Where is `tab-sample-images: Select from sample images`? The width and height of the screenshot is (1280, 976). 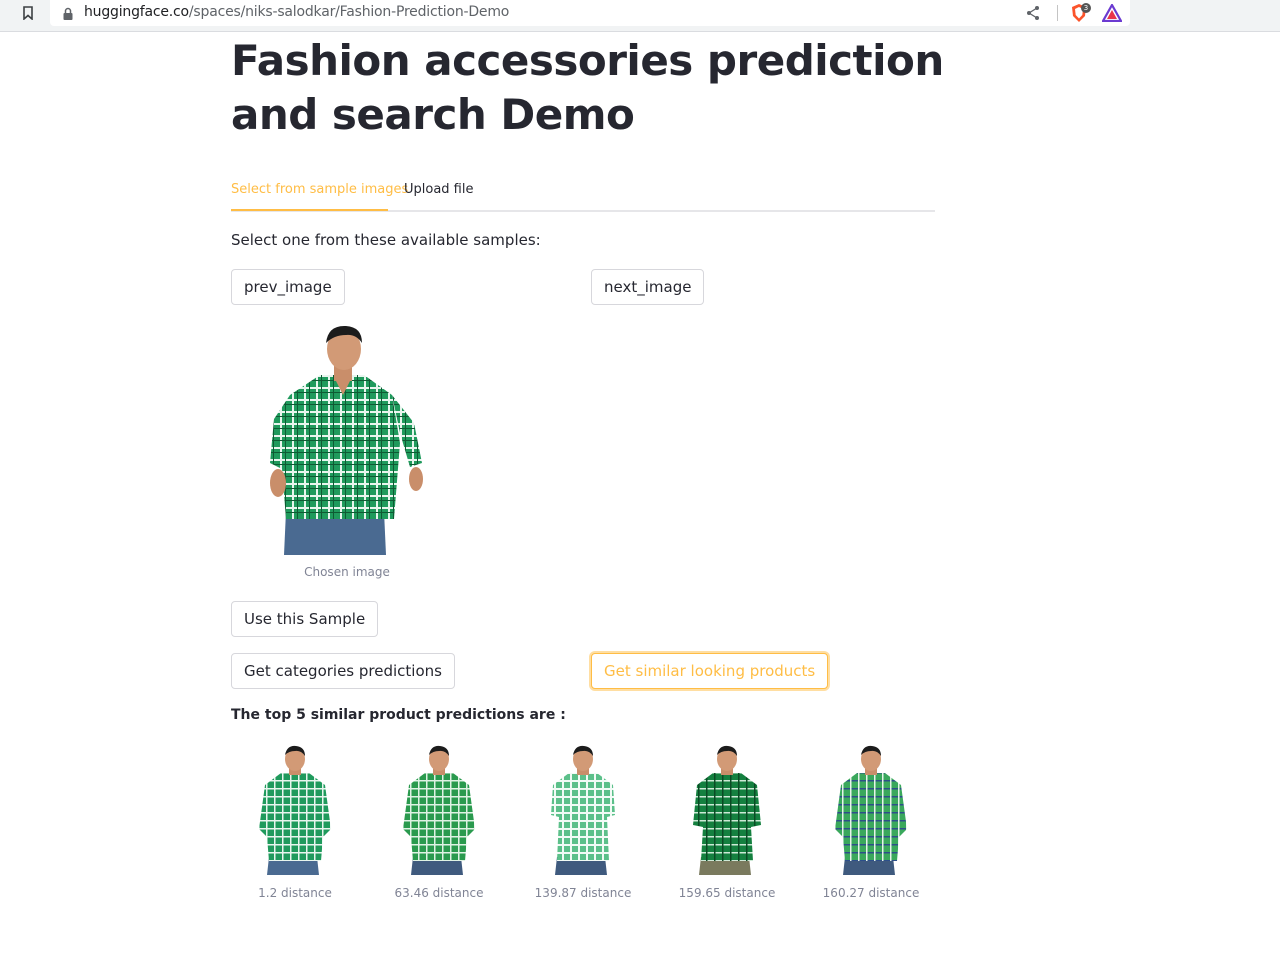 tab-sample-images: Select from sample images is located at coordinates (319, 189).